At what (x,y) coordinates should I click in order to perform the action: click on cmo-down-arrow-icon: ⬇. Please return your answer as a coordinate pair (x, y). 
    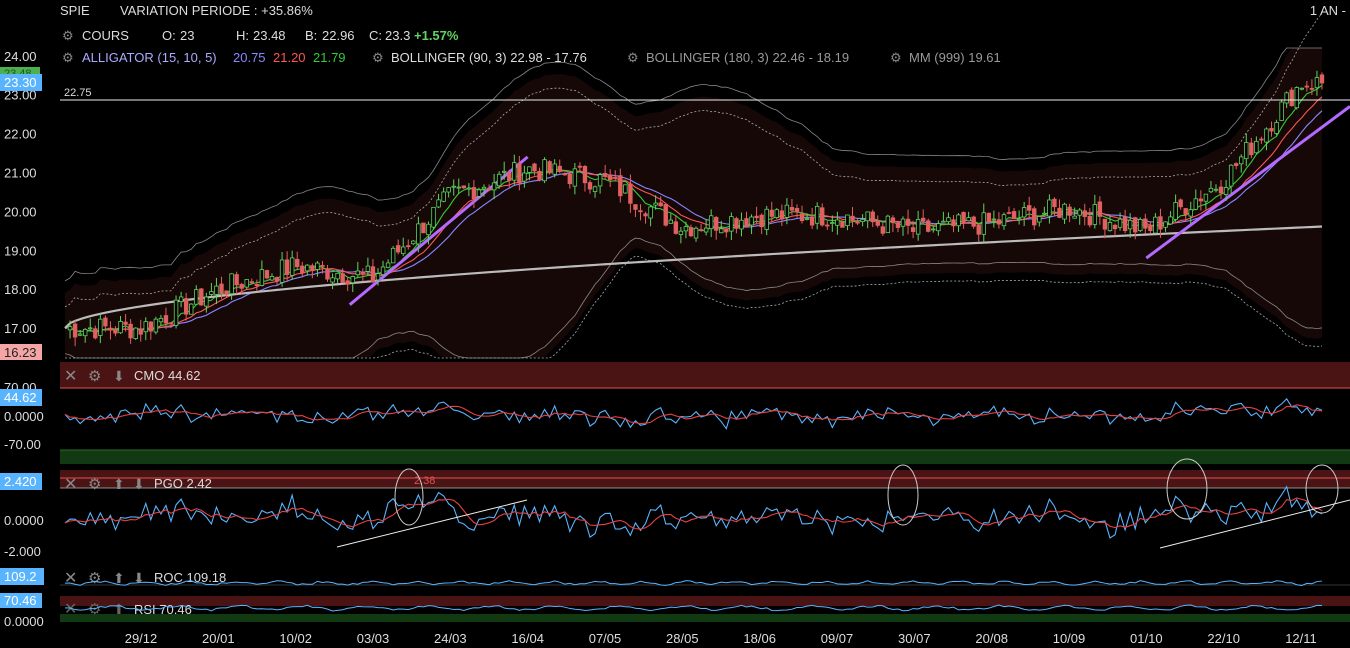
    Looking at the image, I should click on (119, 376).